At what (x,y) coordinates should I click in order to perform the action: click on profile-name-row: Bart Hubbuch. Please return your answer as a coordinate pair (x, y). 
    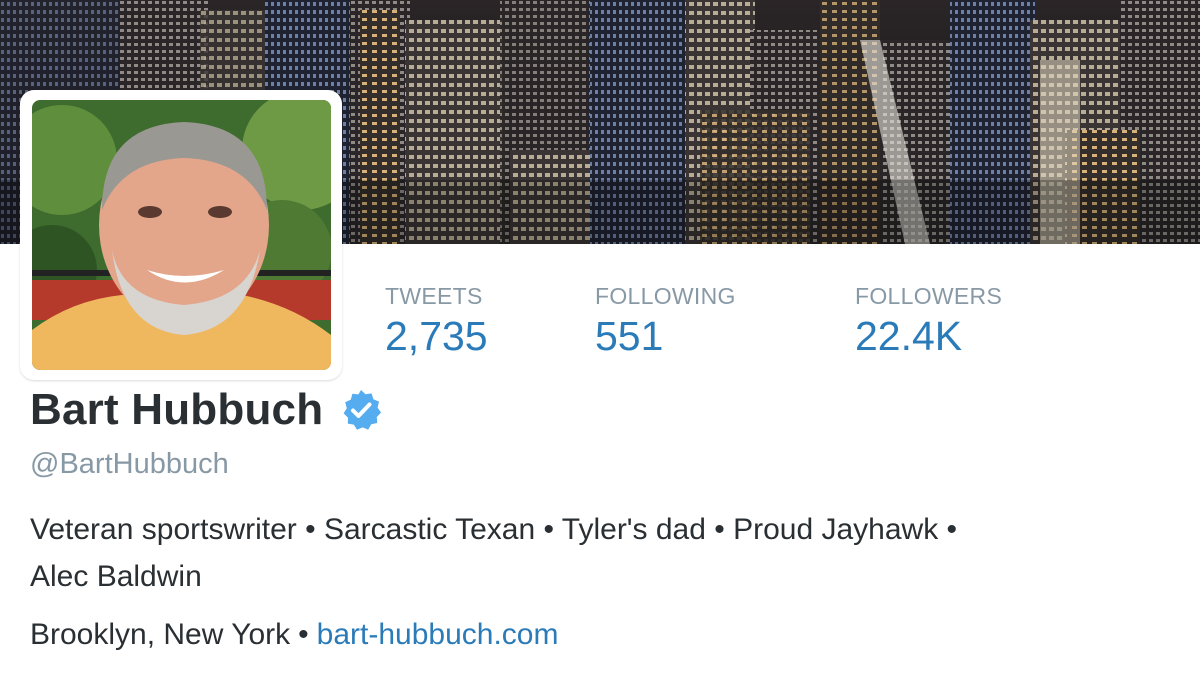
    Looking at the image, I should click on (206, 410).